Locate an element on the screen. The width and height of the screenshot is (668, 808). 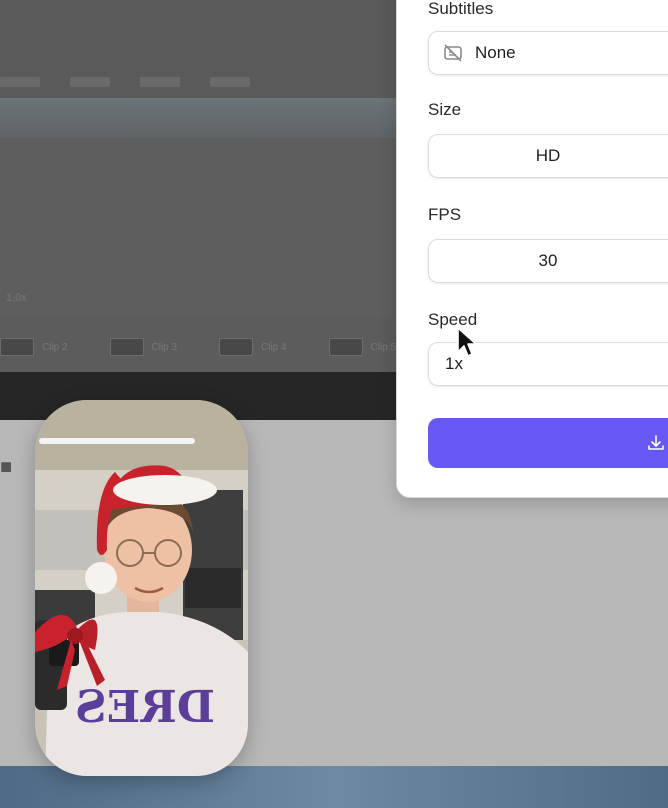
background-logo-icon: ■ is located at coordinates (6, 467).